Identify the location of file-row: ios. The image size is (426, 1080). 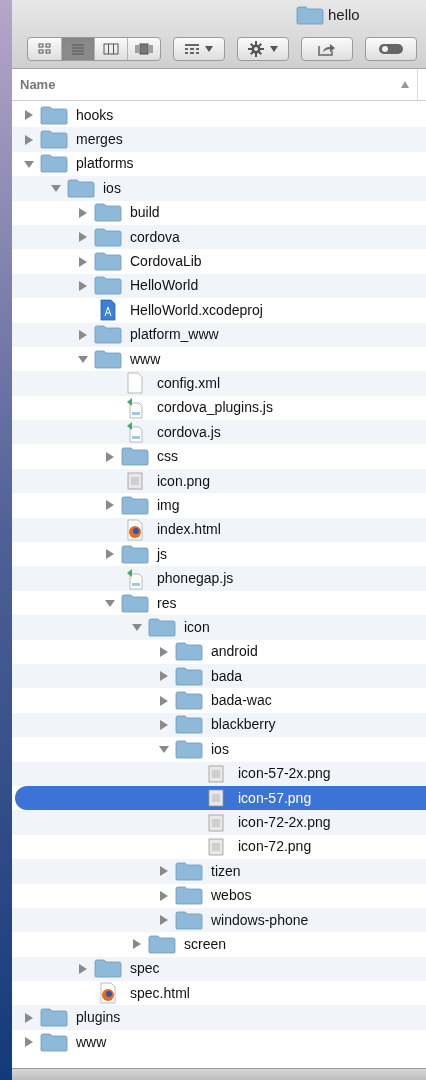
(219, 188).